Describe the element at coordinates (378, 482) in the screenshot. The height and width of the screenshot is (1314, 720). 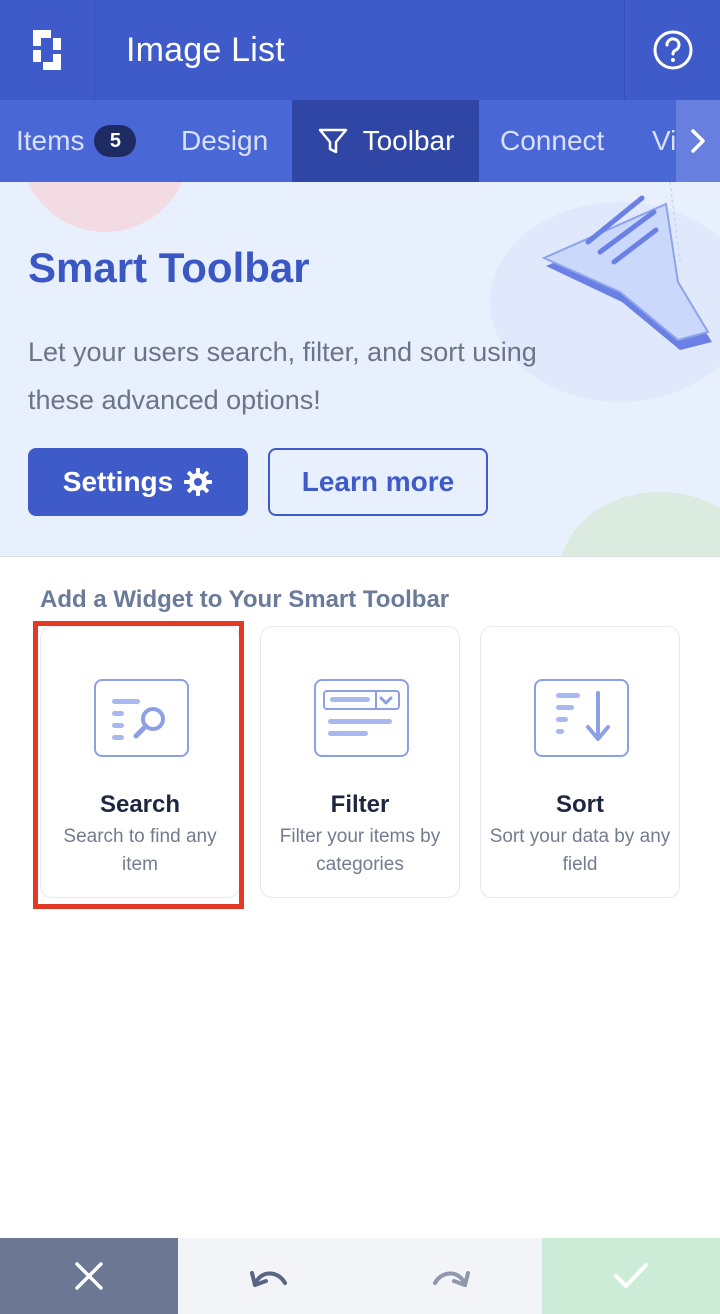
I see `learn-more-button: Learn more` at that location.